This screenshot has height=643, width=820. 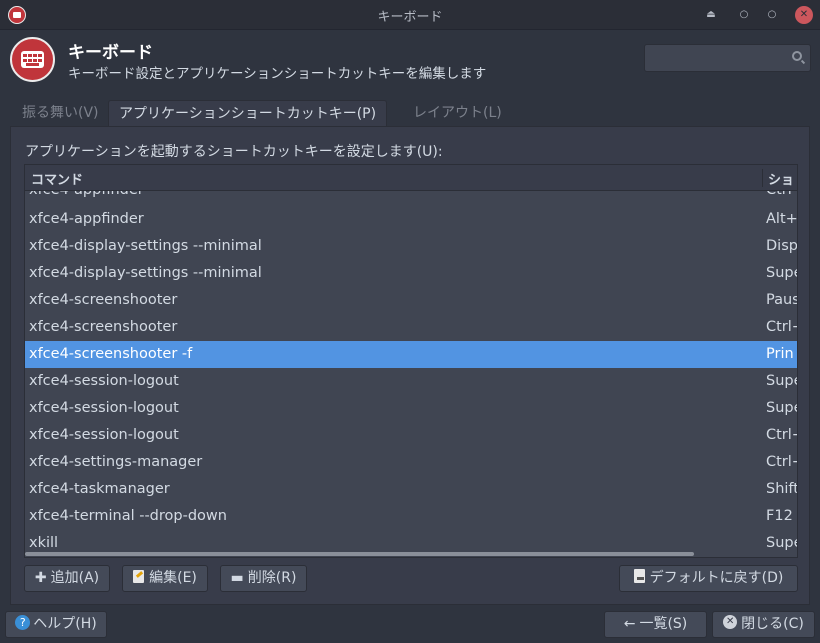 What do you see at coordinates (781, 178) in the screenshot?
I see `column-shortcut: ショ` at bounding box center [781, 178].